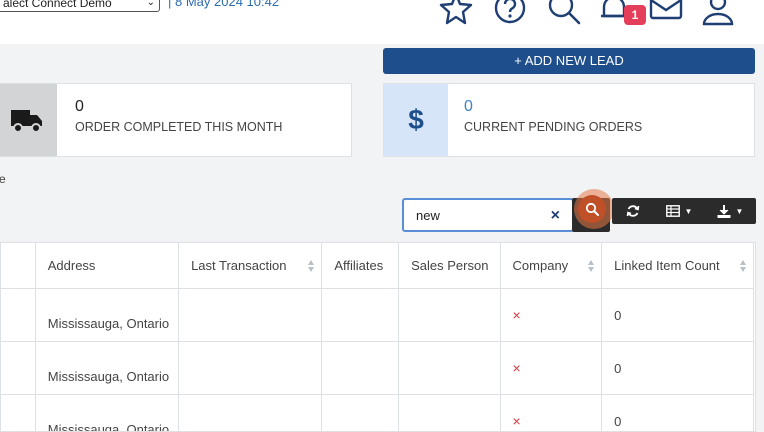  I want to click on truck-icon, so click(28, 120).